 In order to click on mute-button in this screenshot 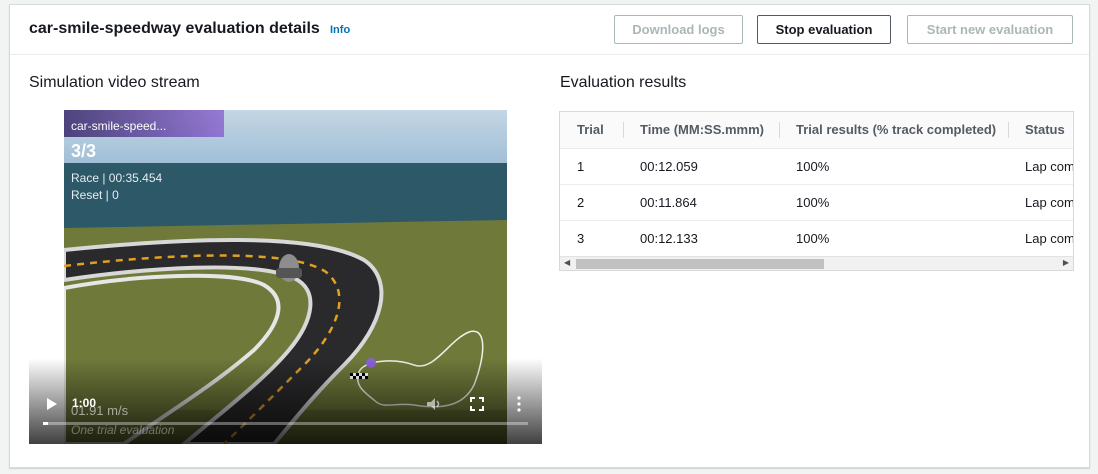, I will do `click(434, 406)`.